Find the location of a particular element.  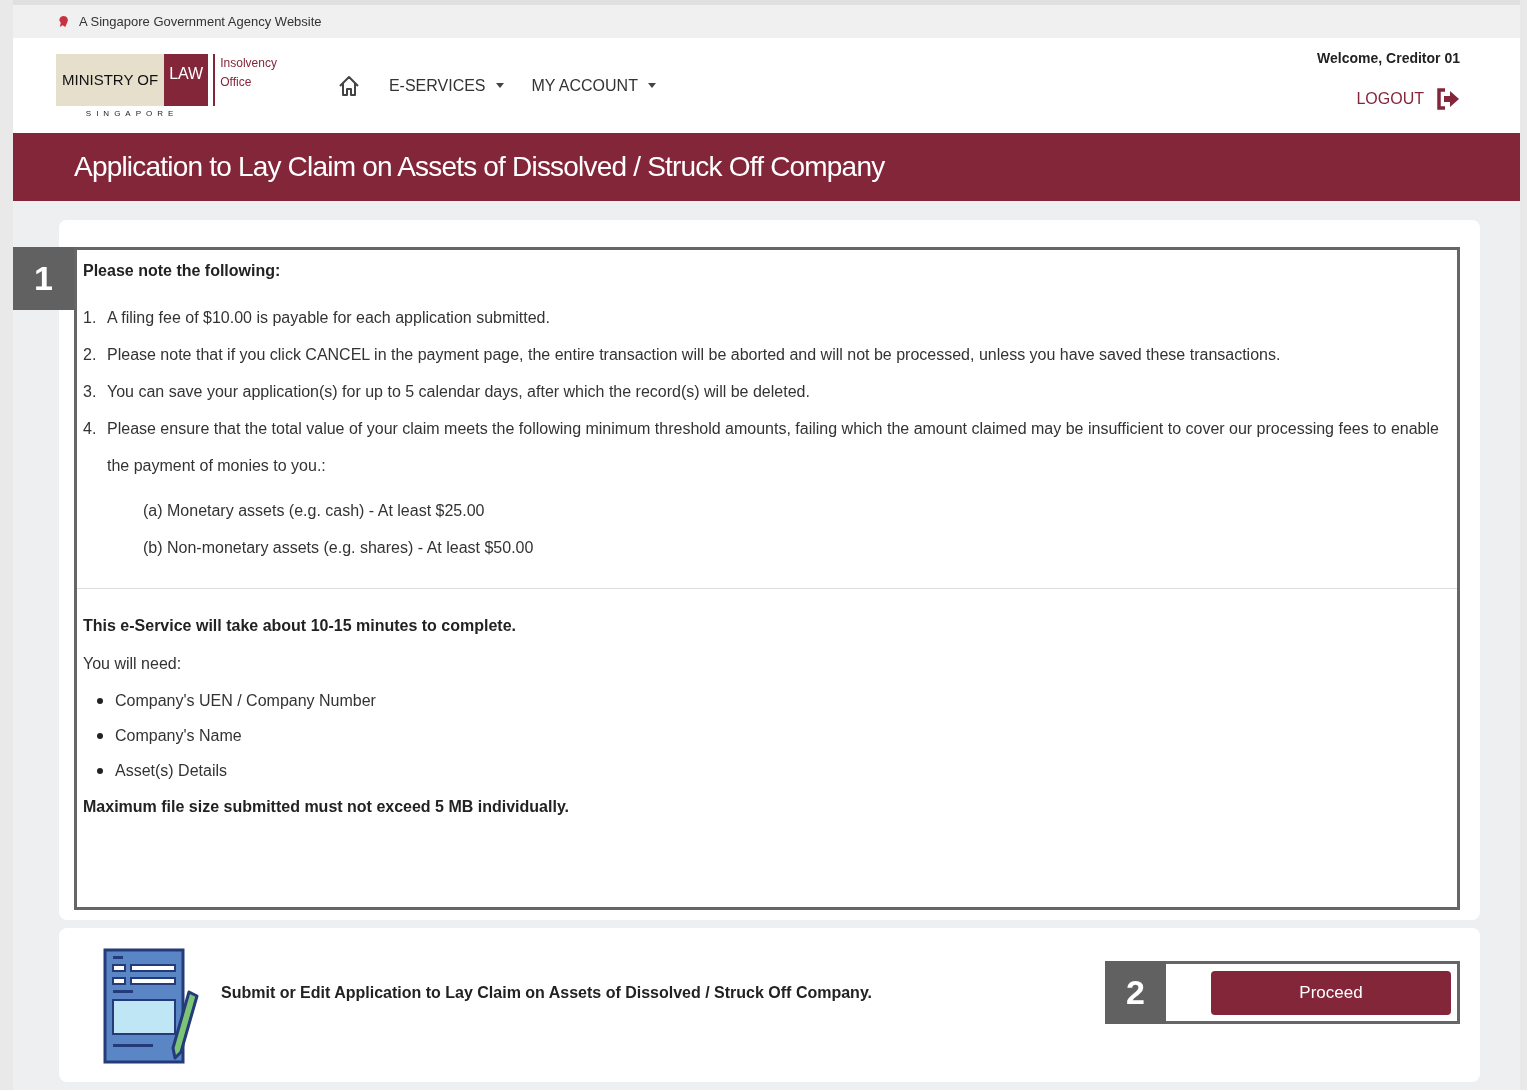

logout-icon is located at coordinates (1448, 99).